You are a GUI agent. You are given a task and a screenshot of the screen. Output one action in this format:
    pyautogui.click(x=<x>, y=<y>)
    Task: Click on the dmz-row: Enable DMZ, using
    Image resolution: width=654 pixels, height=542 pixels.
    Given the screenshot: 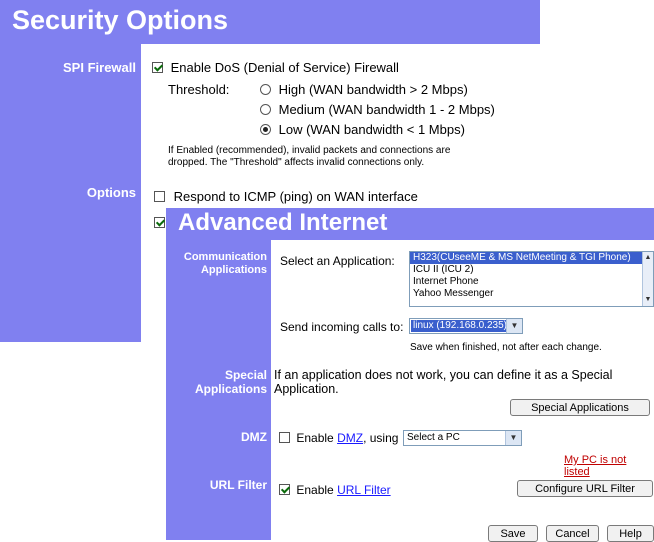 What is the action you would take?
    pyautogui.click(x=338, y=438)
    